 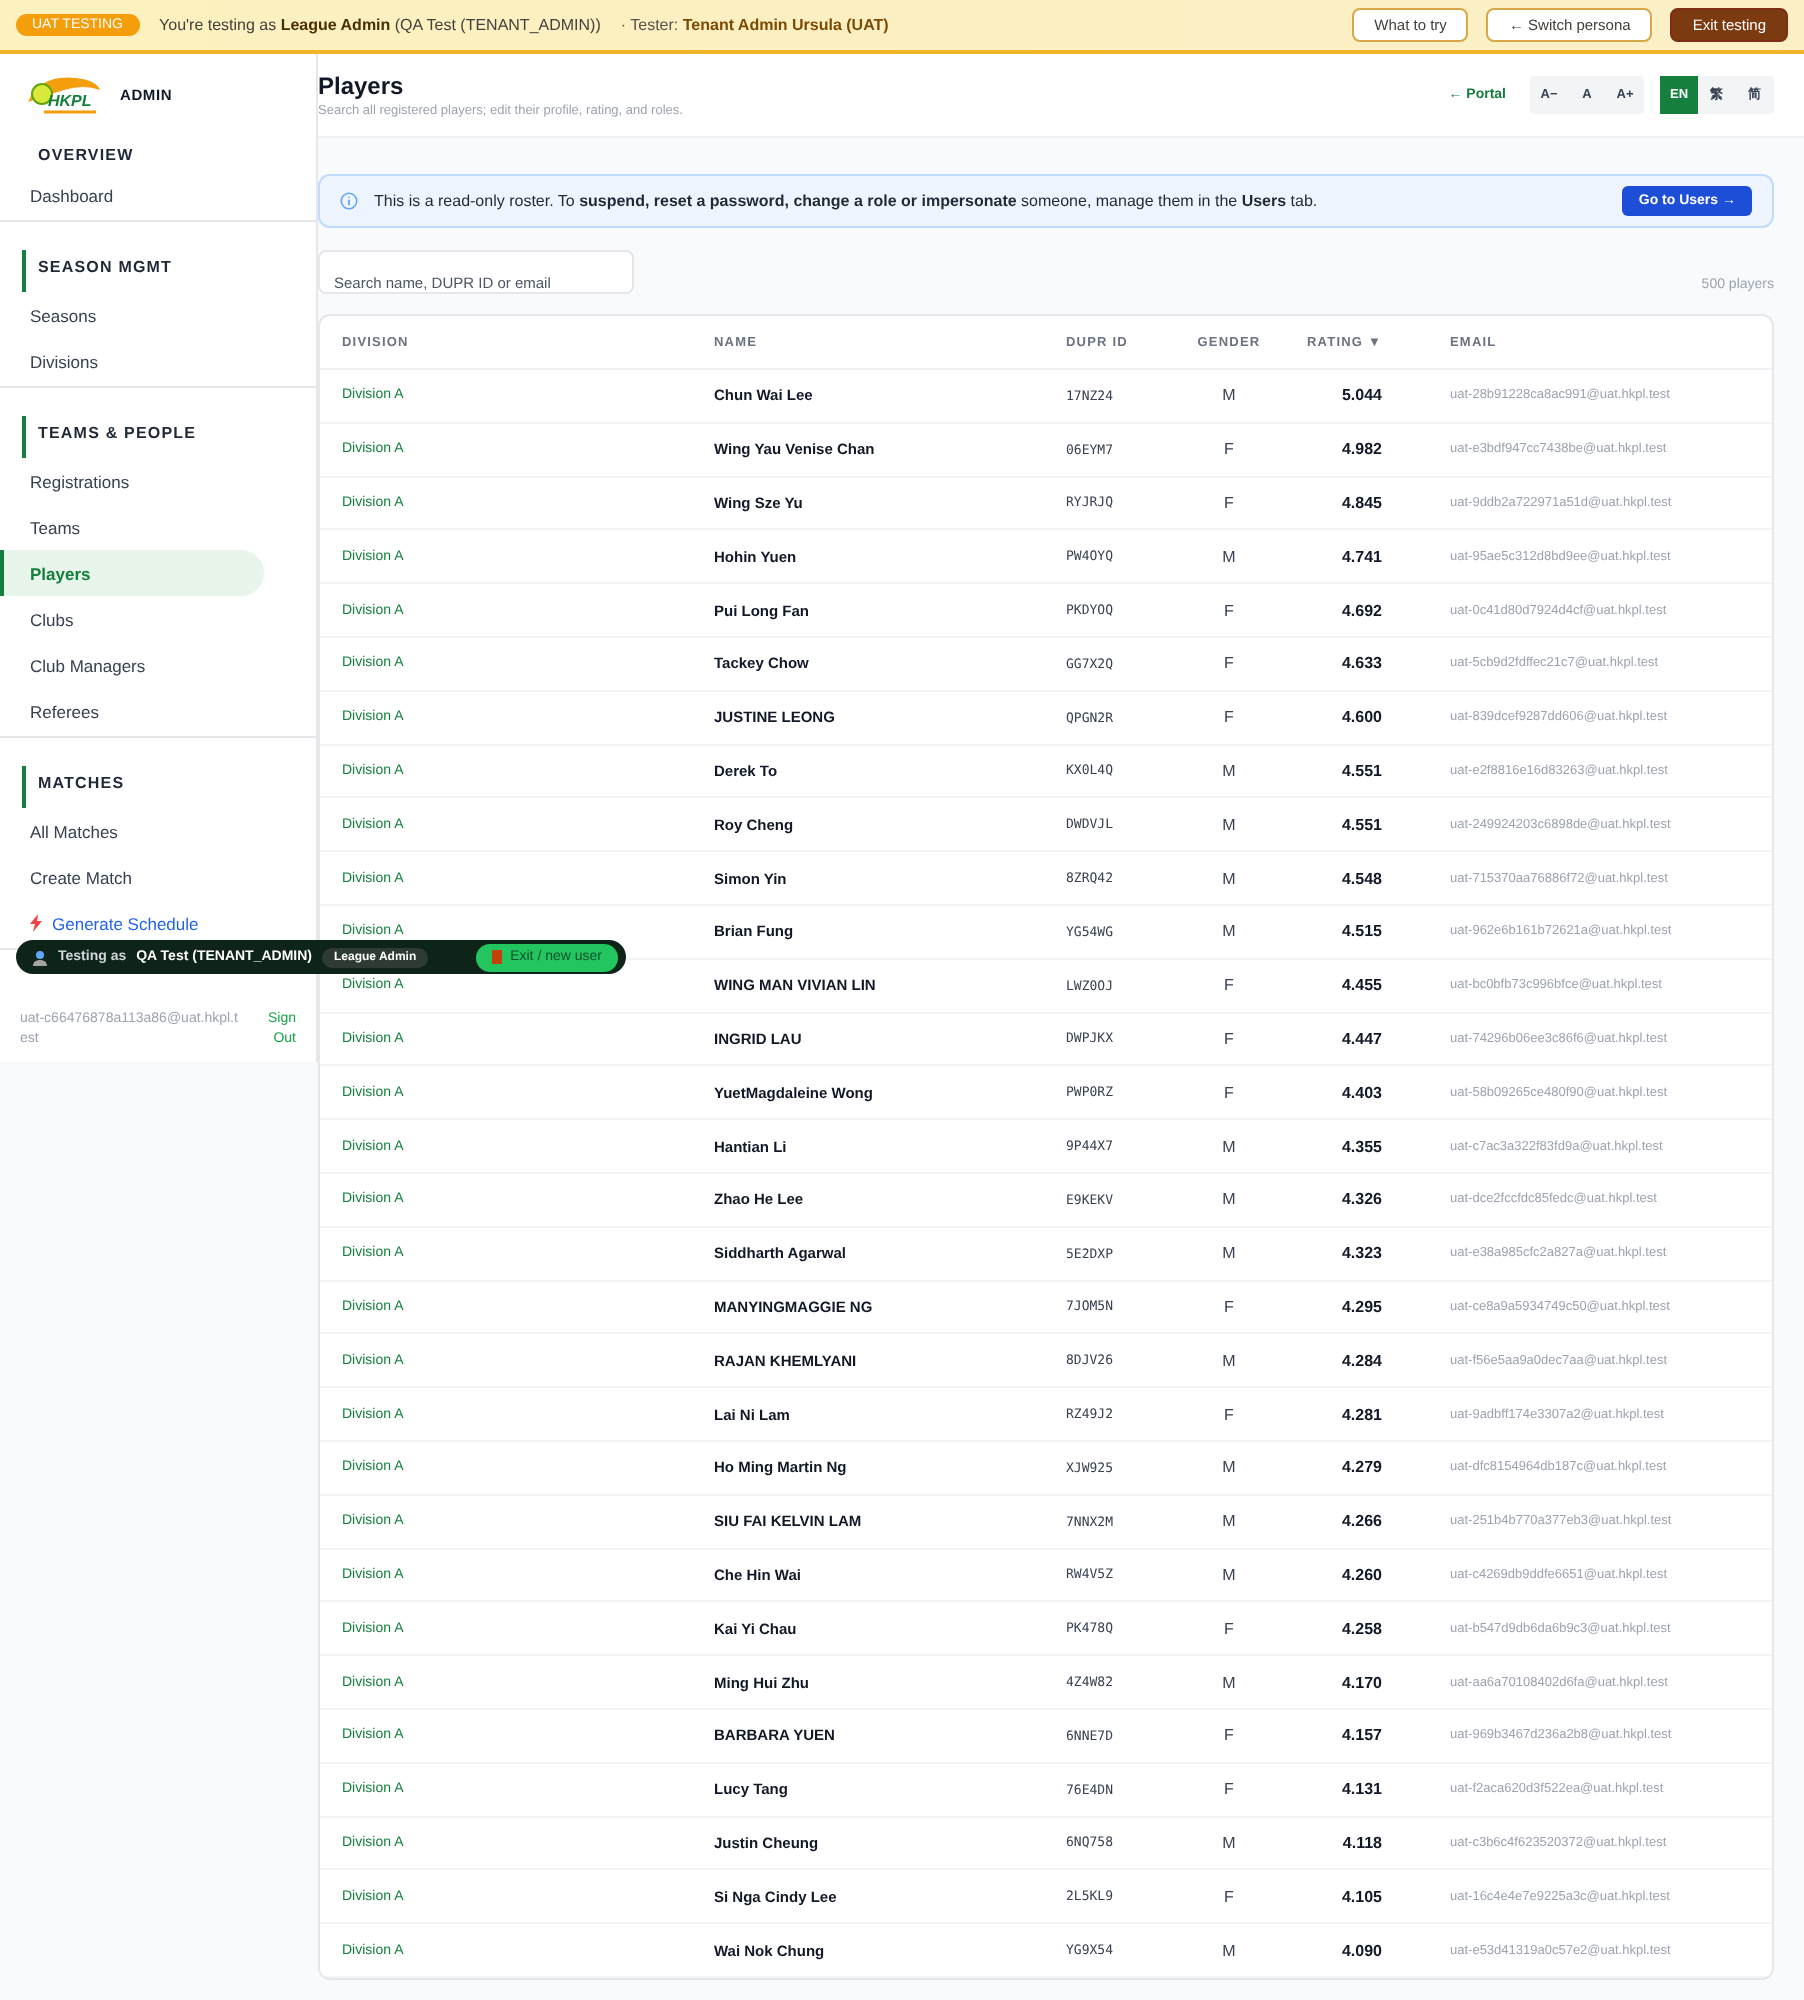 I want to click on rating-cell-text: 4.118, so click(x=1361, y=1842).